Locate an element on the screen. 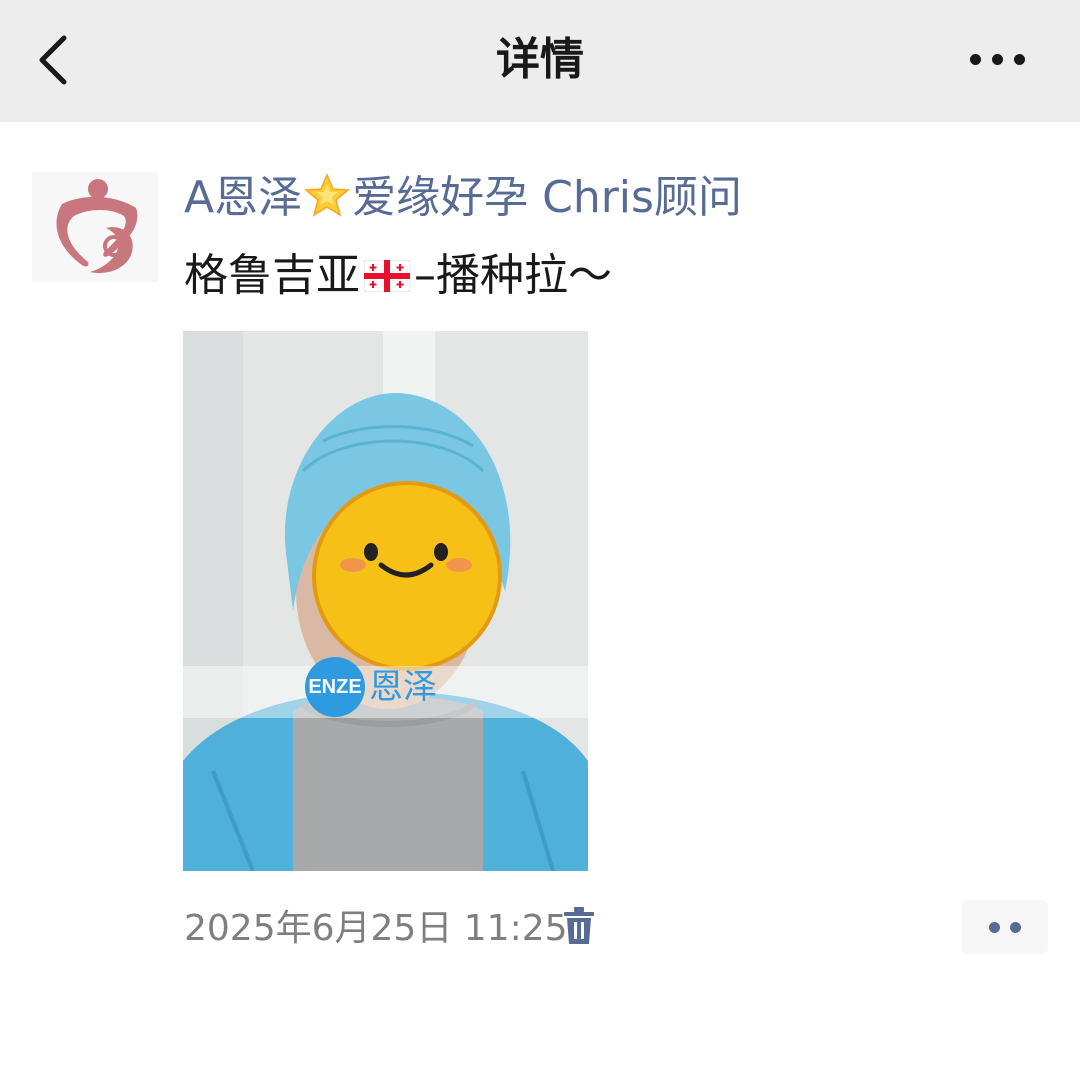 This screenshot has height=1090, width=1080. georgia-flag-icon is located at coordinates (387, 276).